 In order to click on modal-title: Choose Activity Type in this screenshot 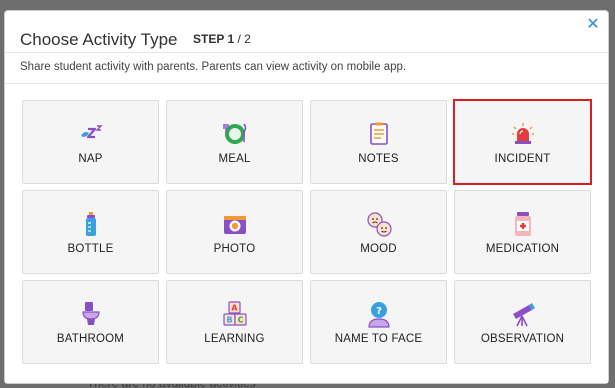, I will do `click(99, 39)`.